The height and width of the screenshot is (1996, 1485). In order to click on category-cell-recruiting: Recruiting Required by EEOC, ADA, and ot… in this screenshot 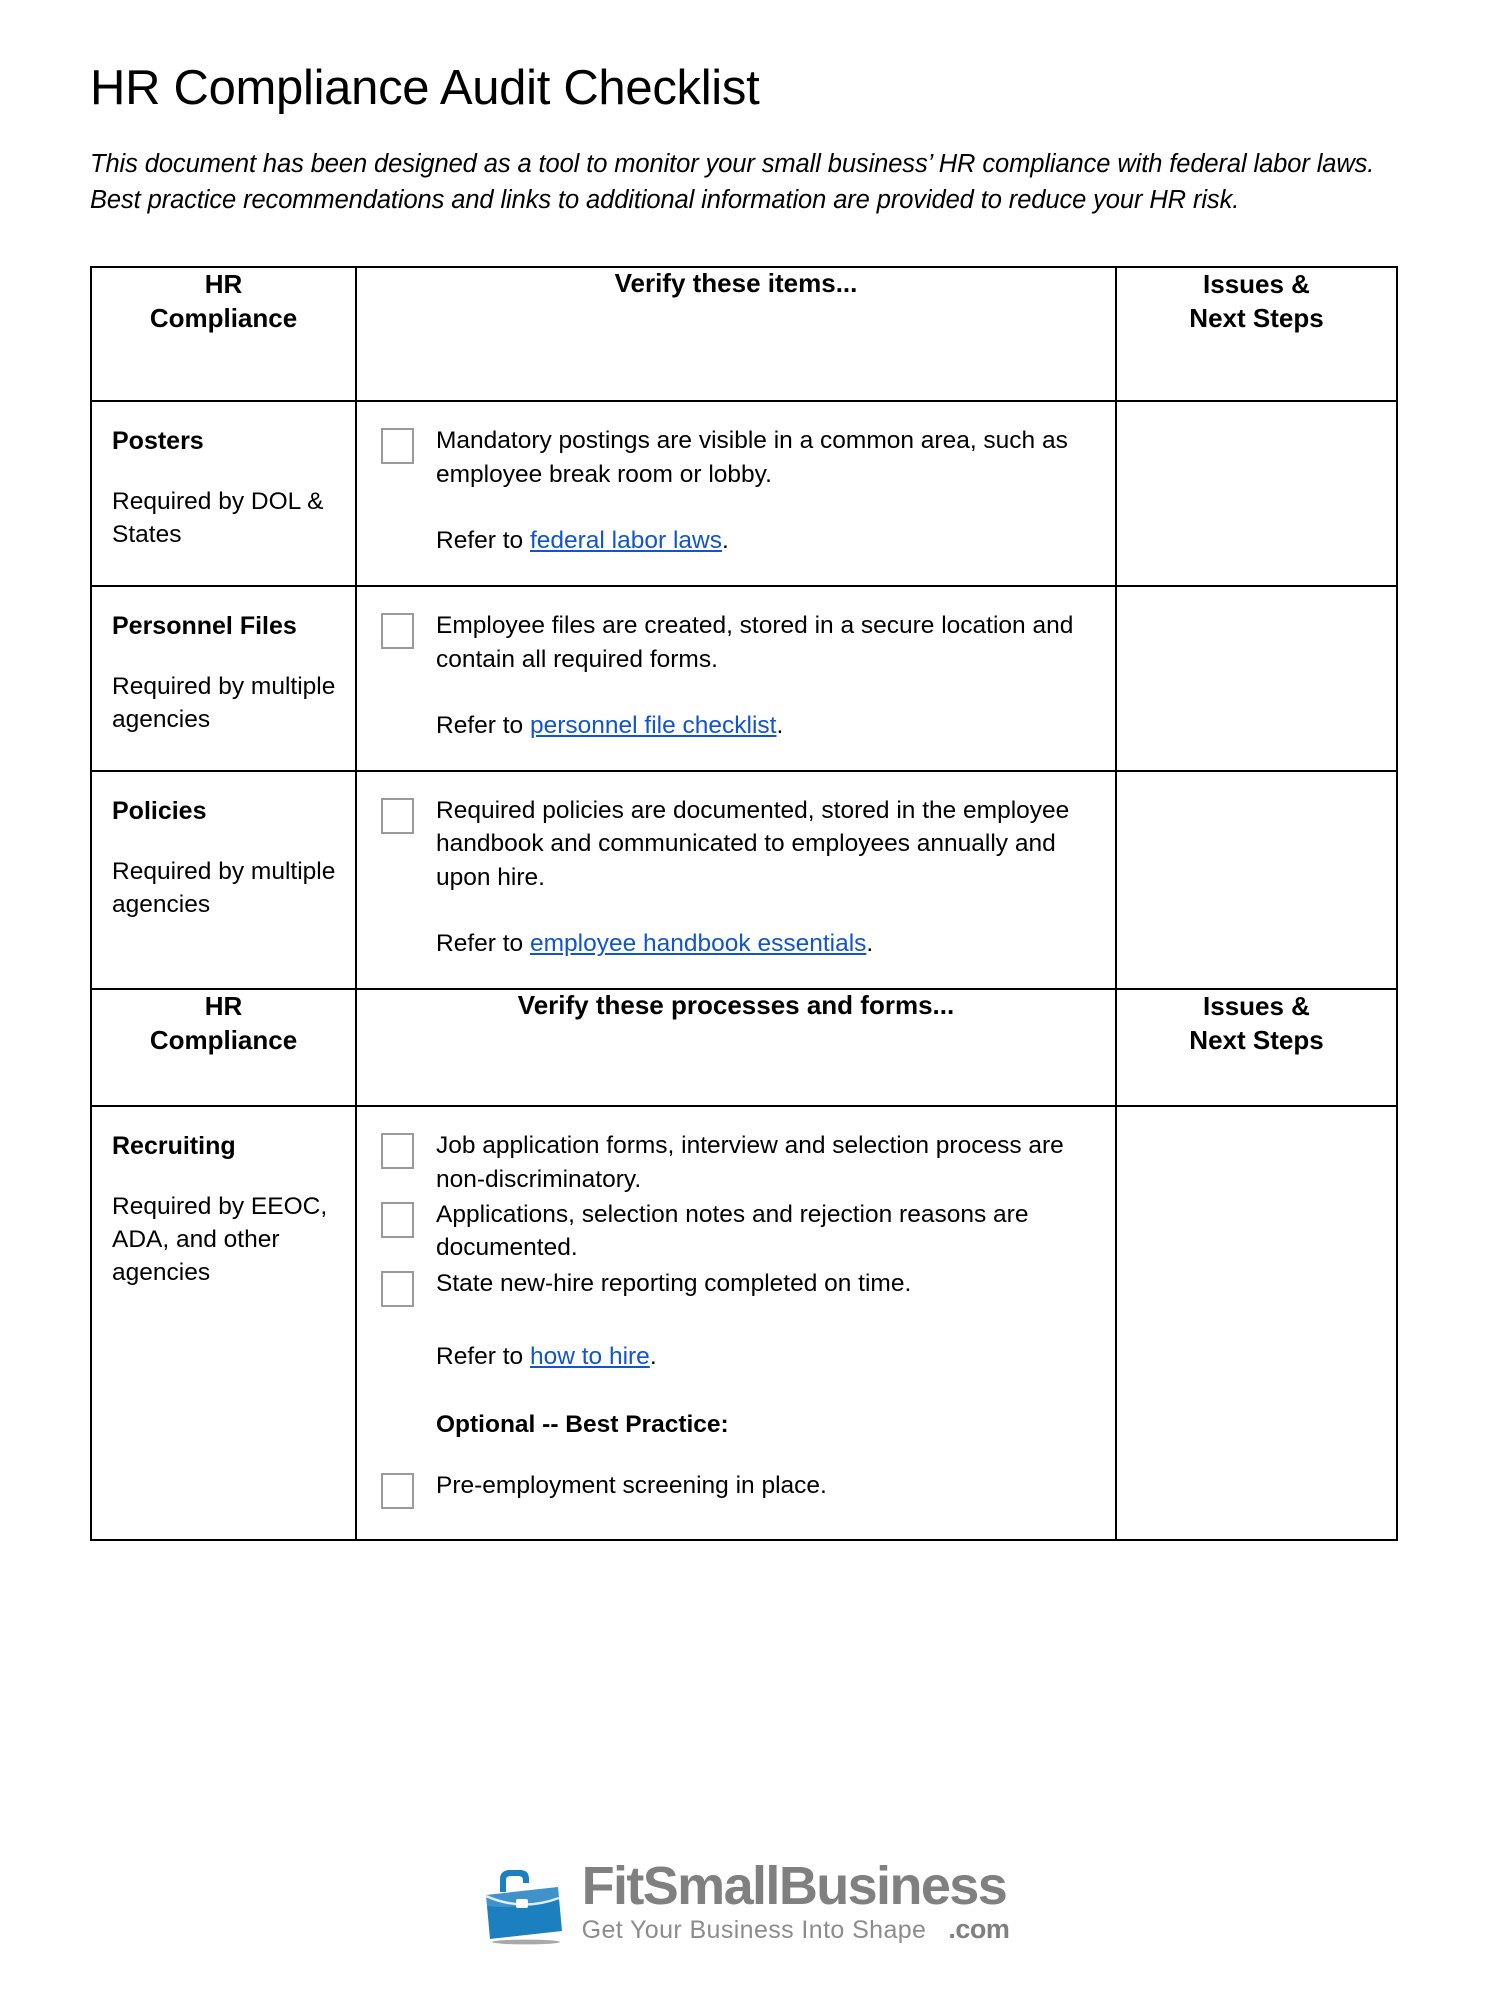, I will do `click(223, 1323)`.